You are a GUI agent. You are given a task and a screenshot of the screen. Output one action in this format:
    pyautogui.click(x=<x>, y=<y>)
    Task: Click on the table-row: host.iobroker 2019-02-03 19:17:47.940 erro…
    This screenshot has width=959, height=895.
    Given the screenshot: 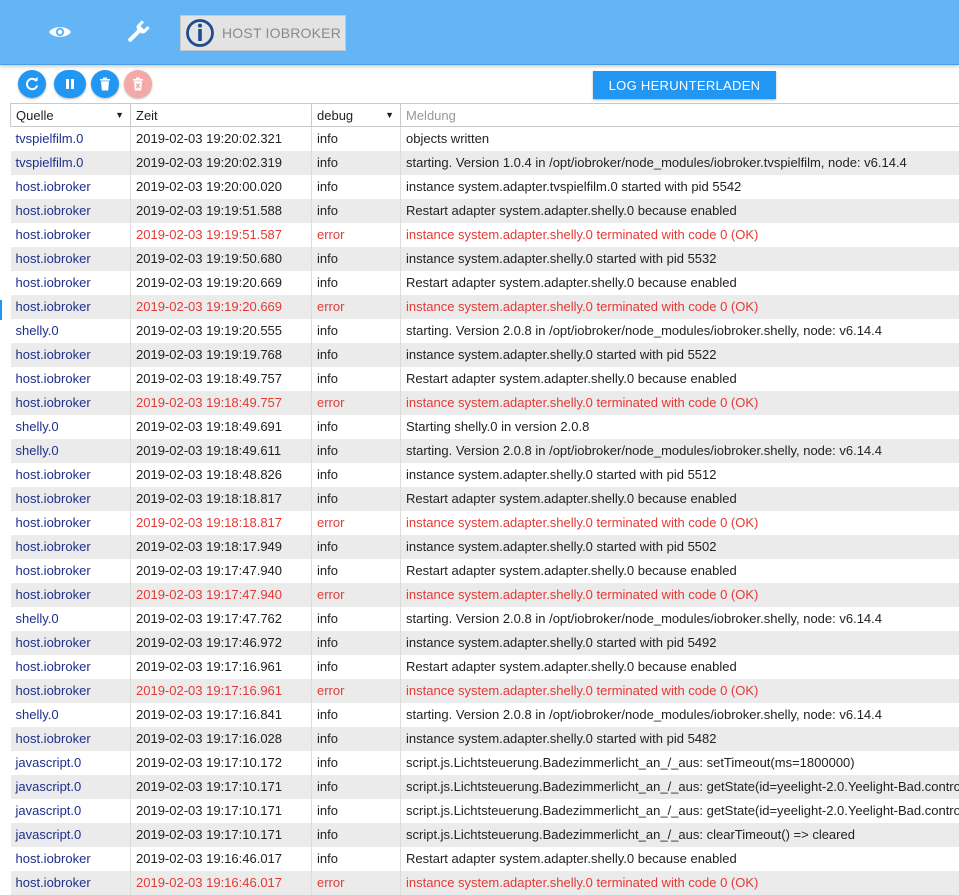 What is the action you would take?
    pyautogui.click(x=484, y=594)
    